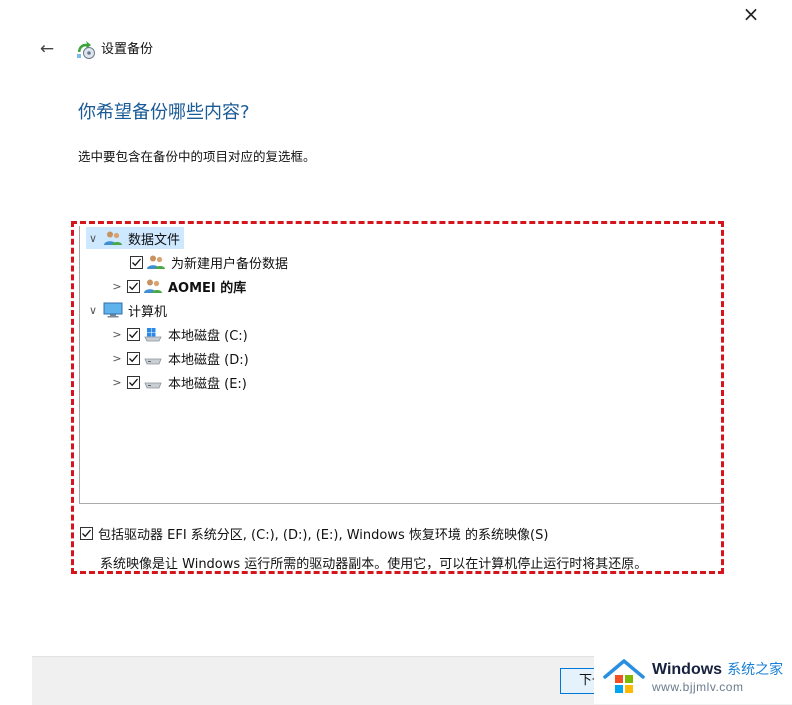  I want to click on site-watermark: Windows 系统之家 www.bjjmlv.com, so click(693, 677).